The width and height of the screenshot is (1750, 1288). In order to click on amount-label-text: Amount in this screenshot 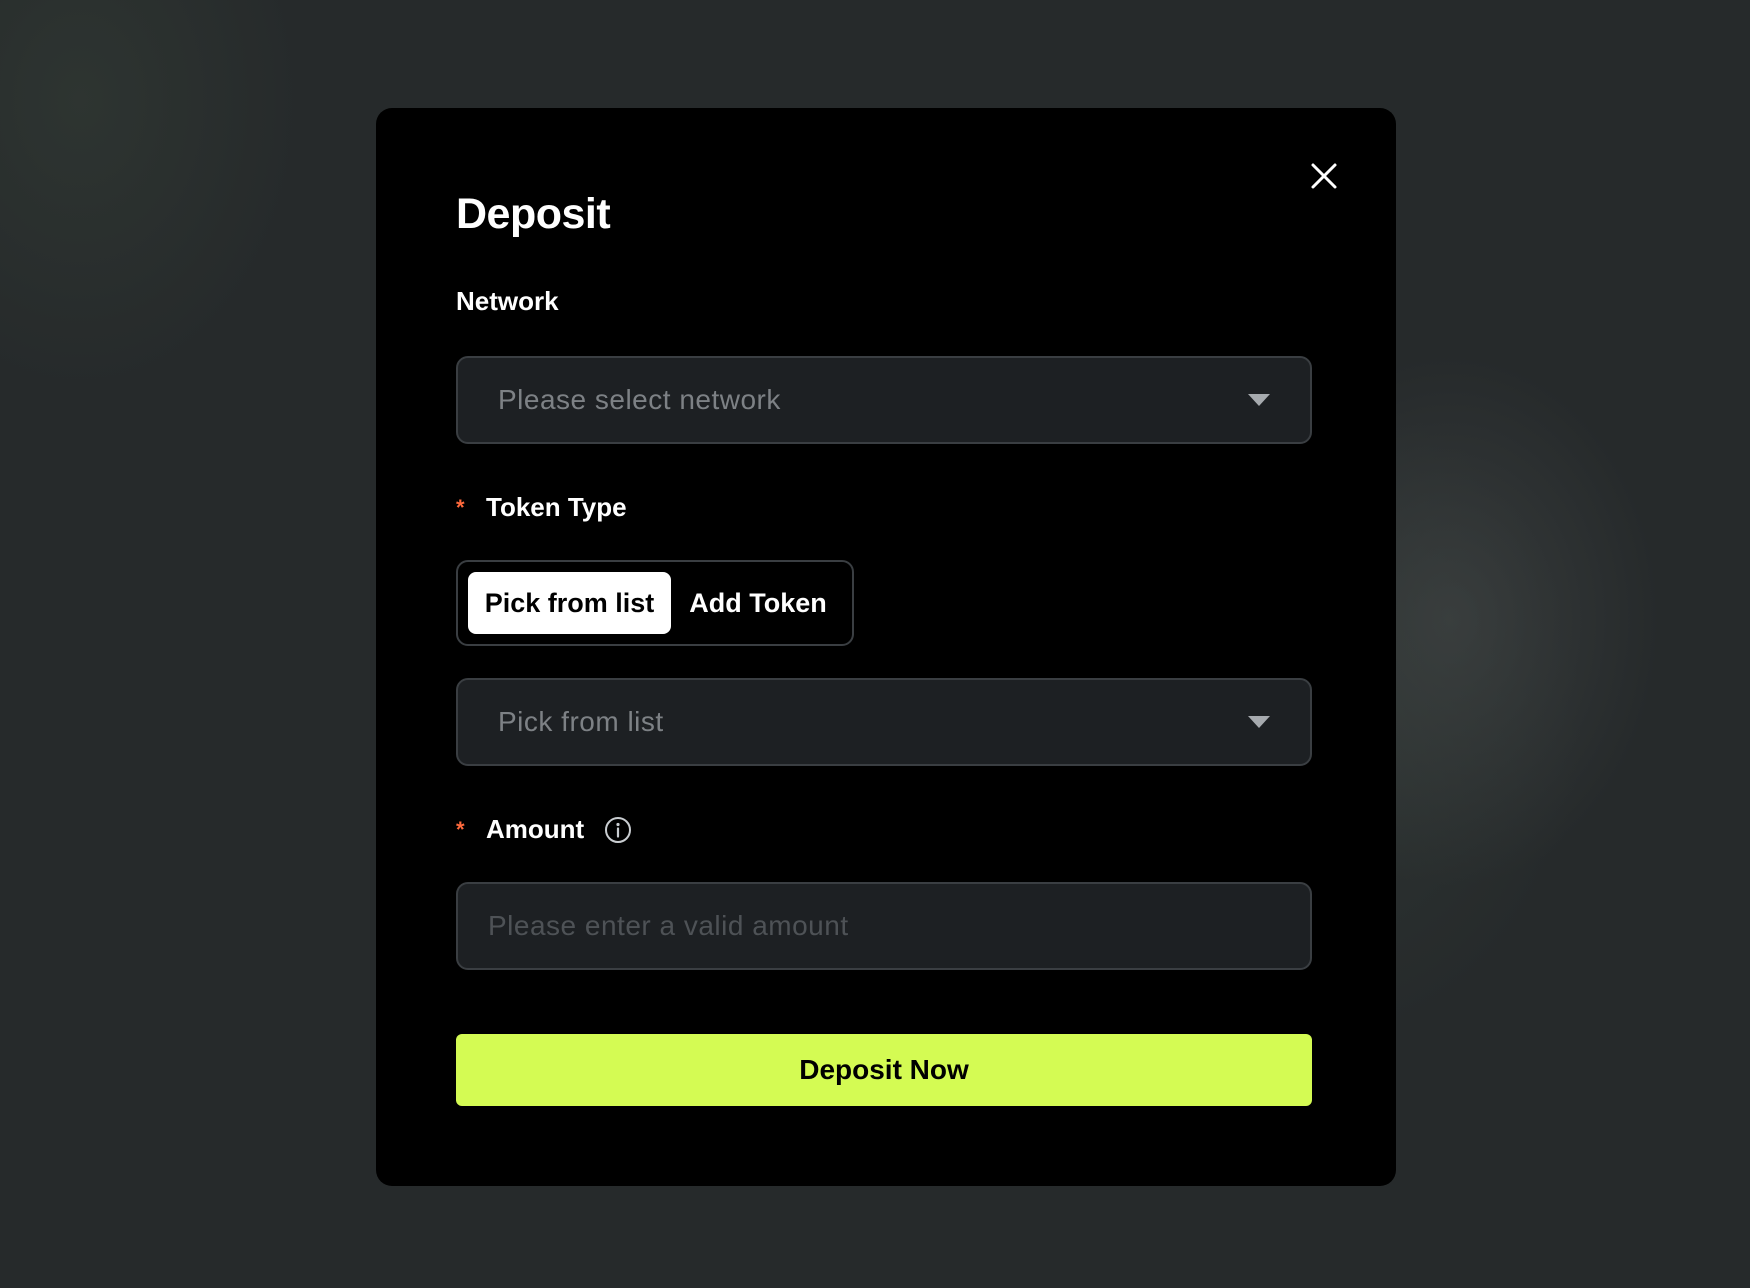, I will do `click(535, 829)`.